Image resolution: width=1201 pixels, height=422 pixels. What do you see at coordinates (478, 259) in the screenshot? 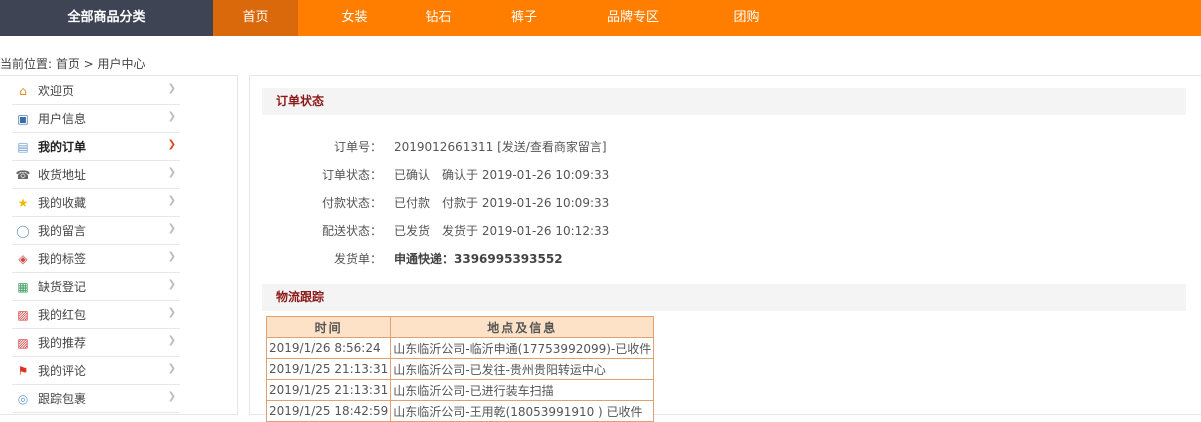
I see `invoice-value: 申通快递：3396995393552` at bounding box center [478, 259].